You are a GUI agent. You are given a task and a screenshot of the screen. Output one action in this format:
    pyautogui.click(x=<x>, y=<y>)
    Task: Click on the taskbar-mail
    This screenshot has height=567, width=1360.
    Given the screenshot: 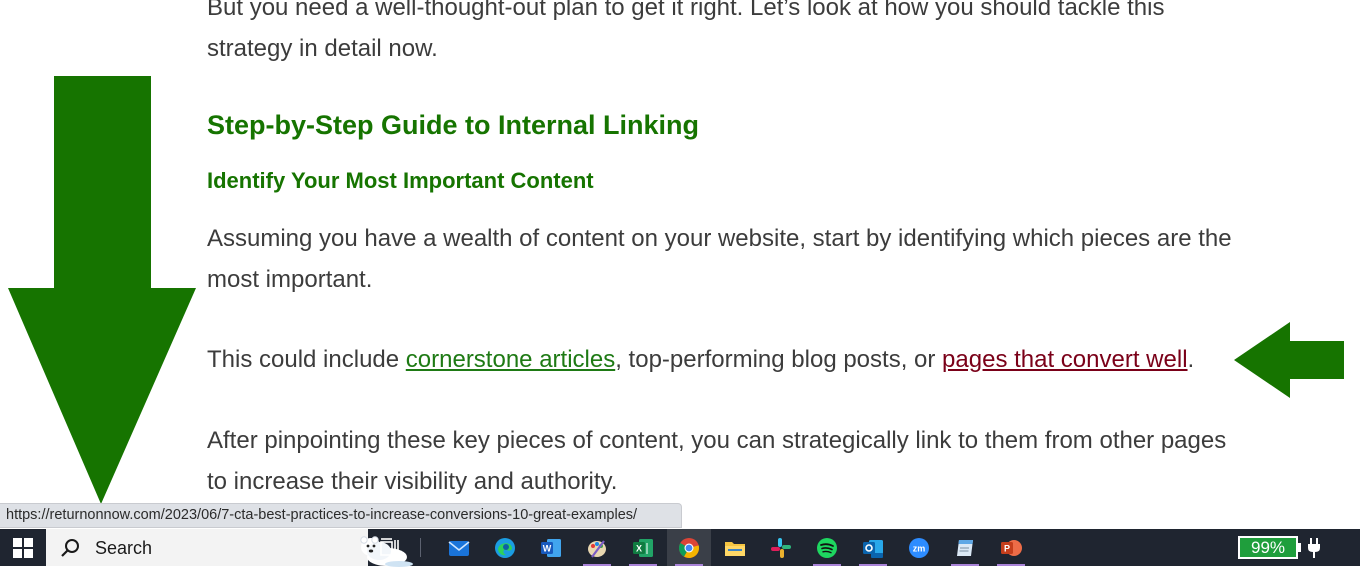 What is the action you would take?
    pyautogui.click(x=459, y=547)
    